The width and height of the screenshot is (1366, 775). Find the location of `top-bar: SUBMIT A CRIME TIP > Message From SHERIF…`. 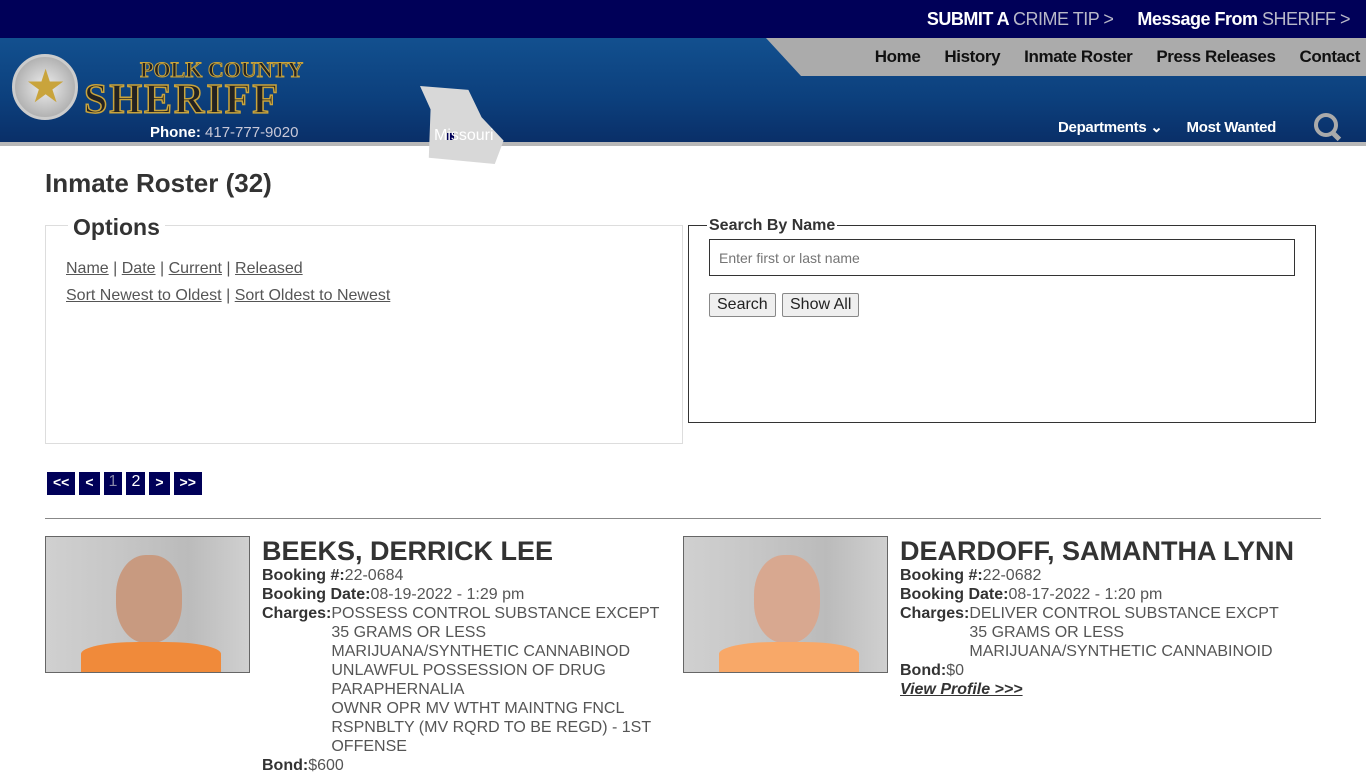

top-bar: SUBMIT A CRIME TIP > Message From SHERIF… is located at coordinates (683, 19).